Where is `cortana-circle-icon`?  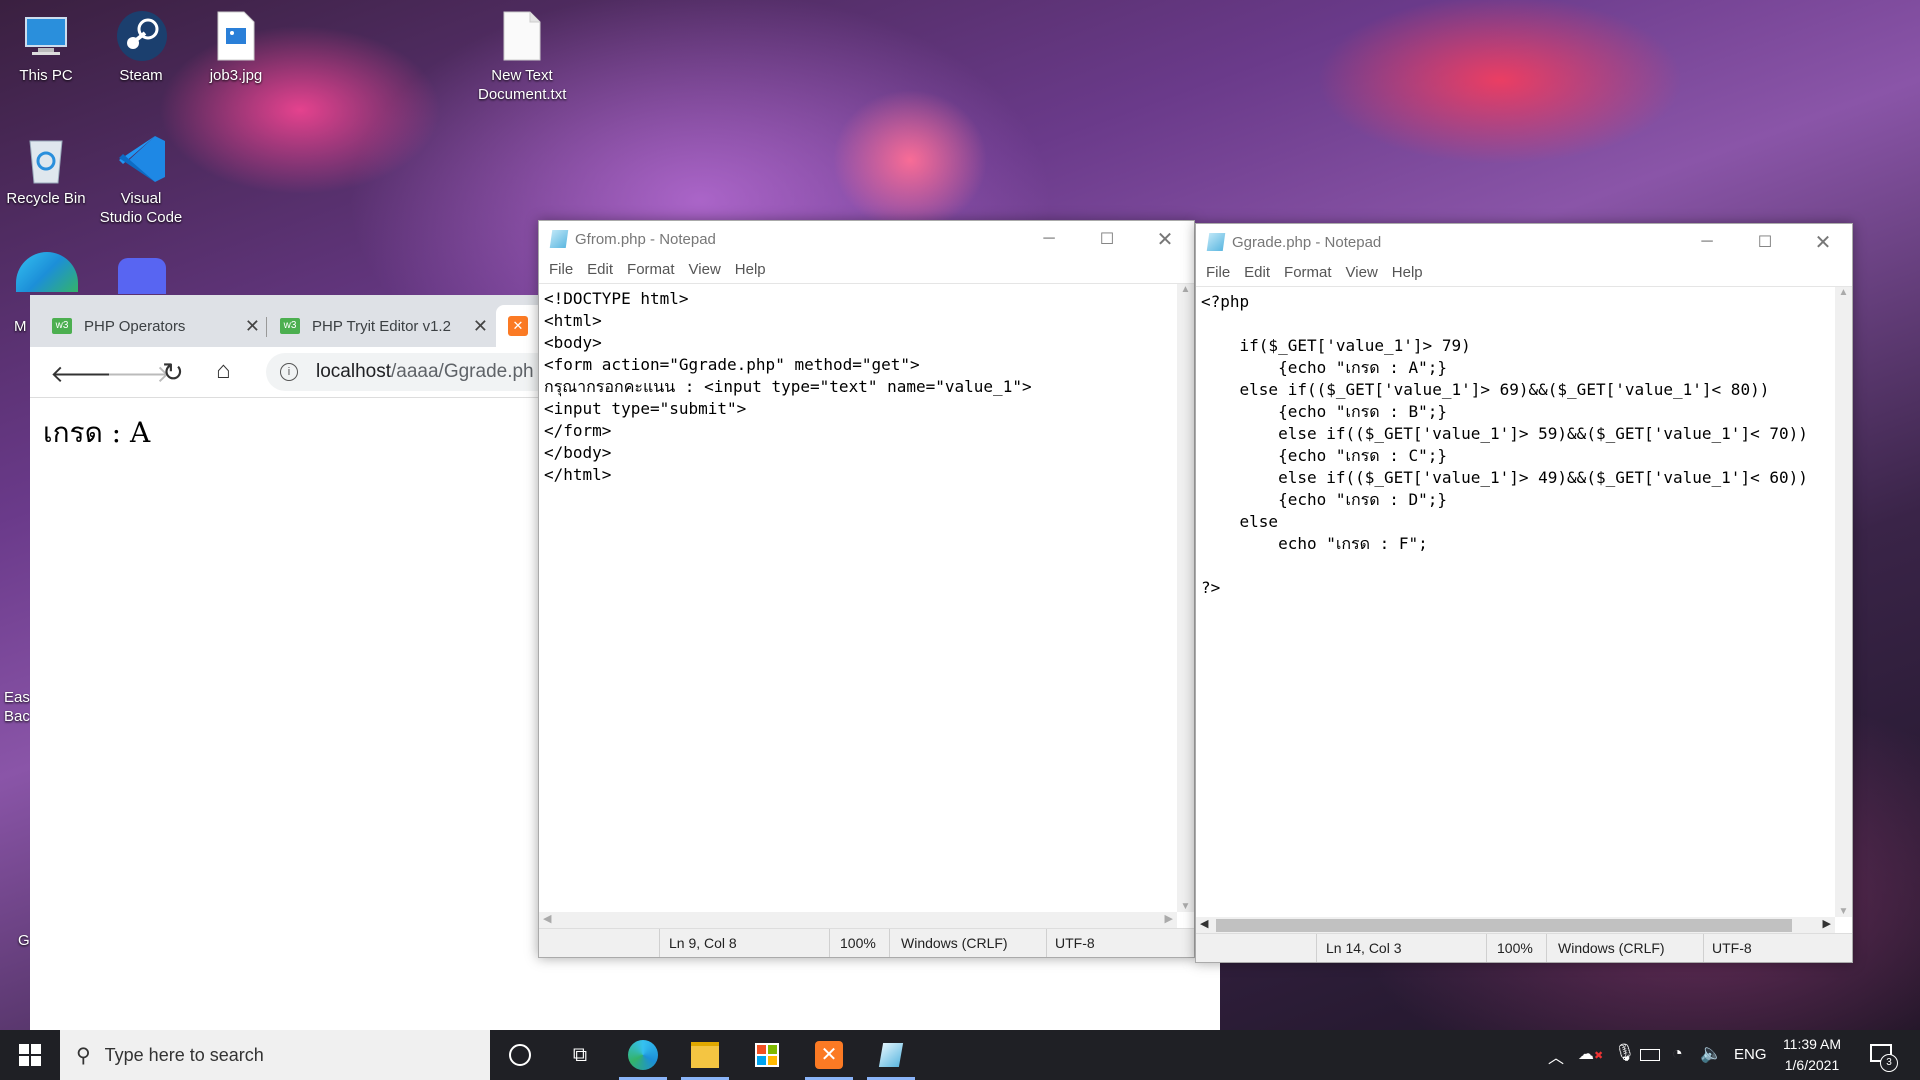
cortana-circle-icon is located at coordinates (520, 1055).